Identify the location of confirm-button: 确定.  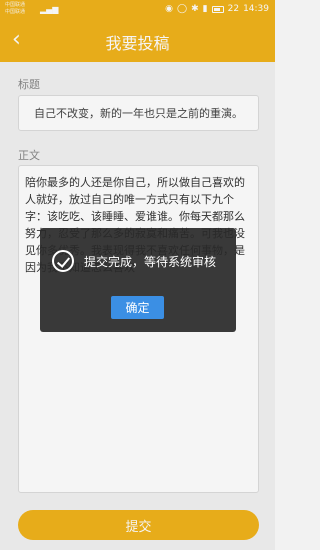
(137, 307).